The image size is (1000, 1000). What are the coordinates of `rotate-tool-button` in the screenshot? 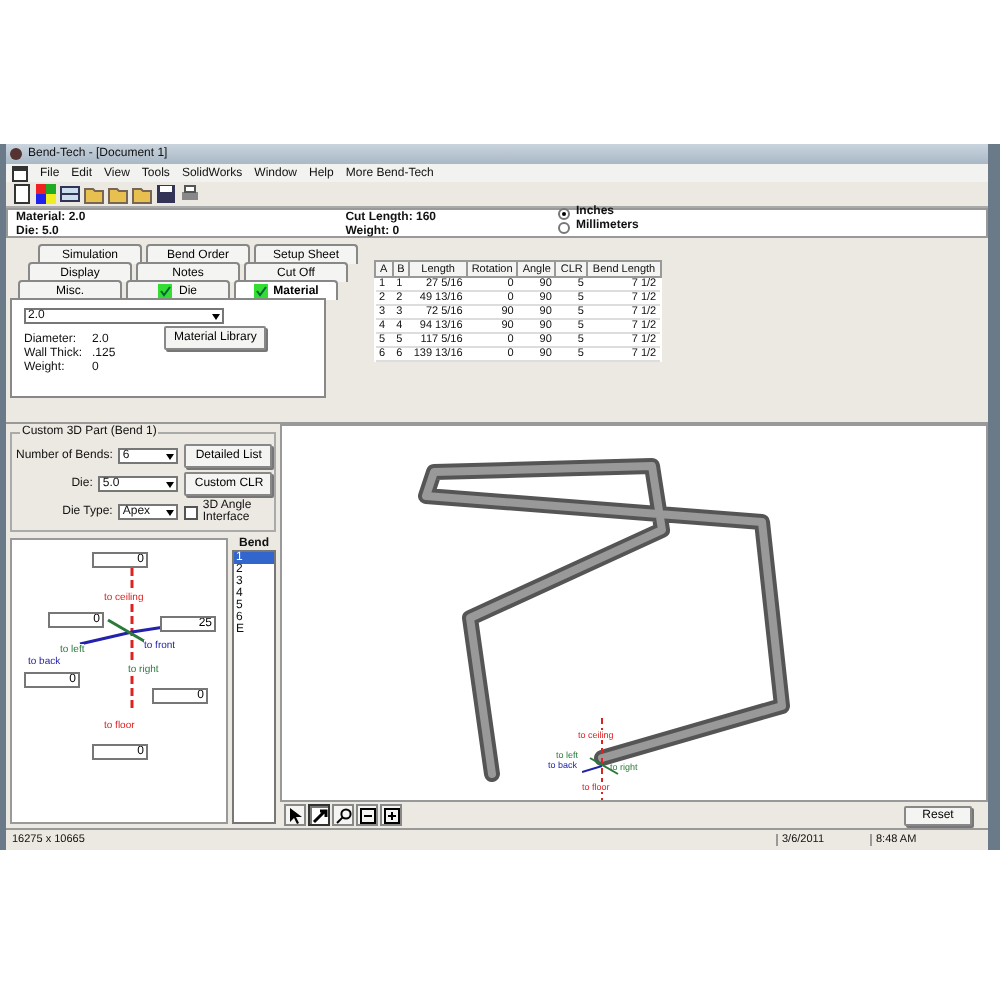 It's located at (319, 815).